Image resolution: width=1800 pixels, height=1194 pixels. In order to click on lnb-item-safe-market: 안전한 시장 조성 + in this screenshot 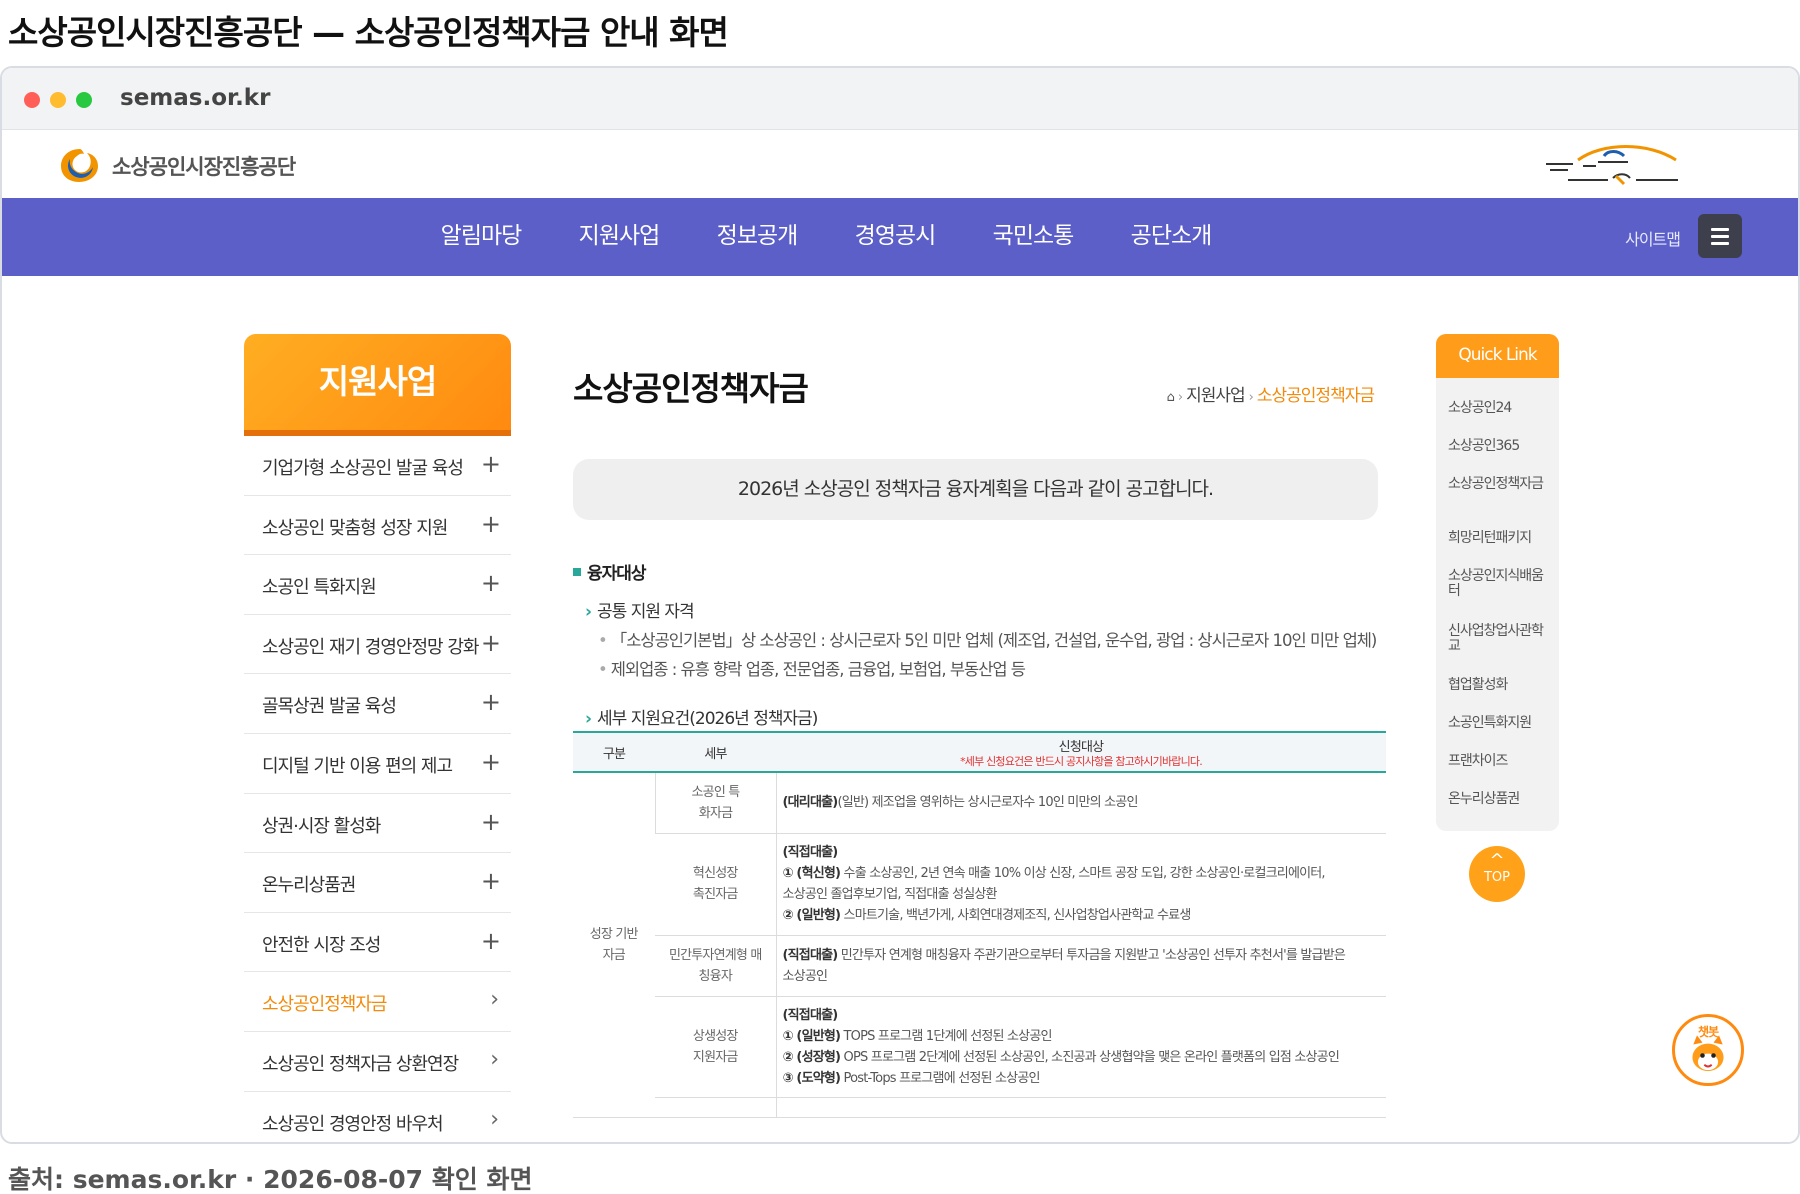, I will do `click(377, 943)`.